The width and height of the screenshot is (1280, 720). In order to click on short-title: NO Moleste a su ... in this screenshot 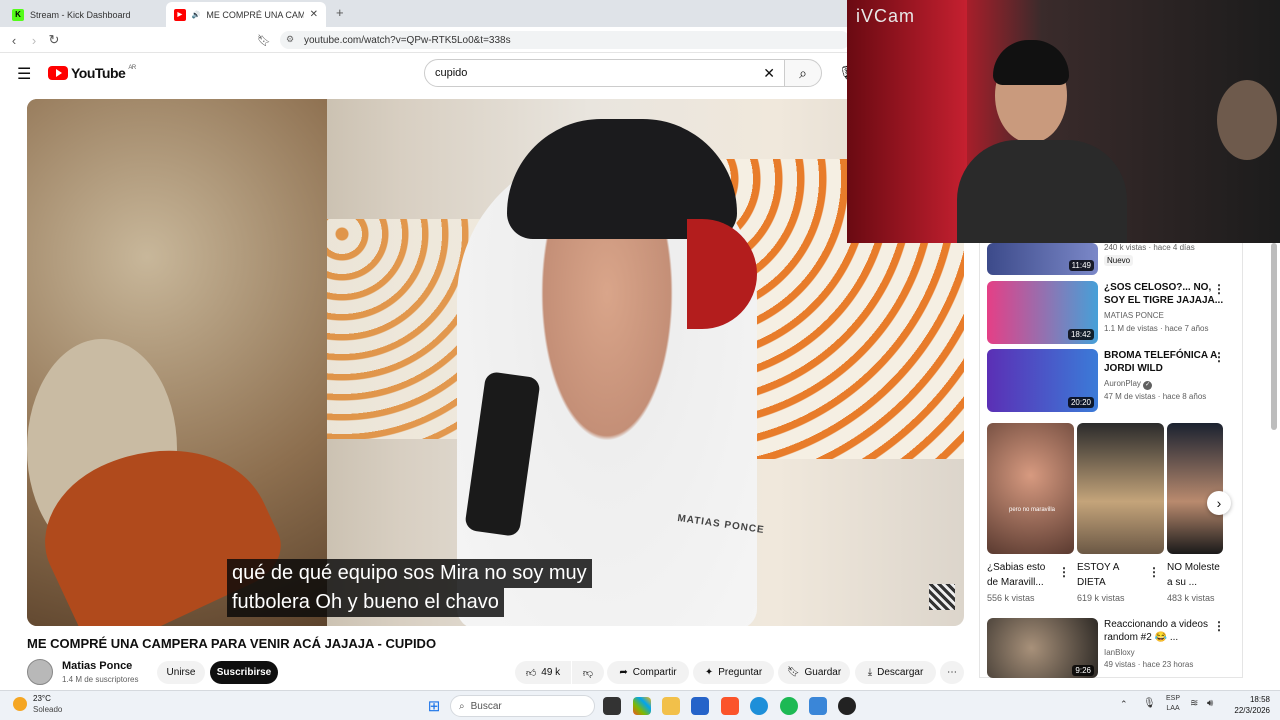, I will do `click(1197, 575)`.